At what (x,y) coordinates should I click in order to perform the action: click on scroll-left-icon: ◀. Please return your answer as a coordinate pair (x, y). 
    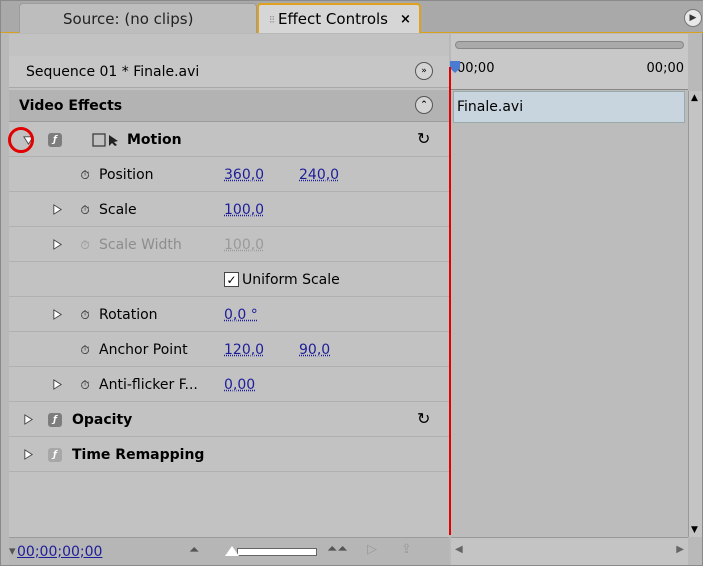
    Looking at the image, I should click on (459, 549).